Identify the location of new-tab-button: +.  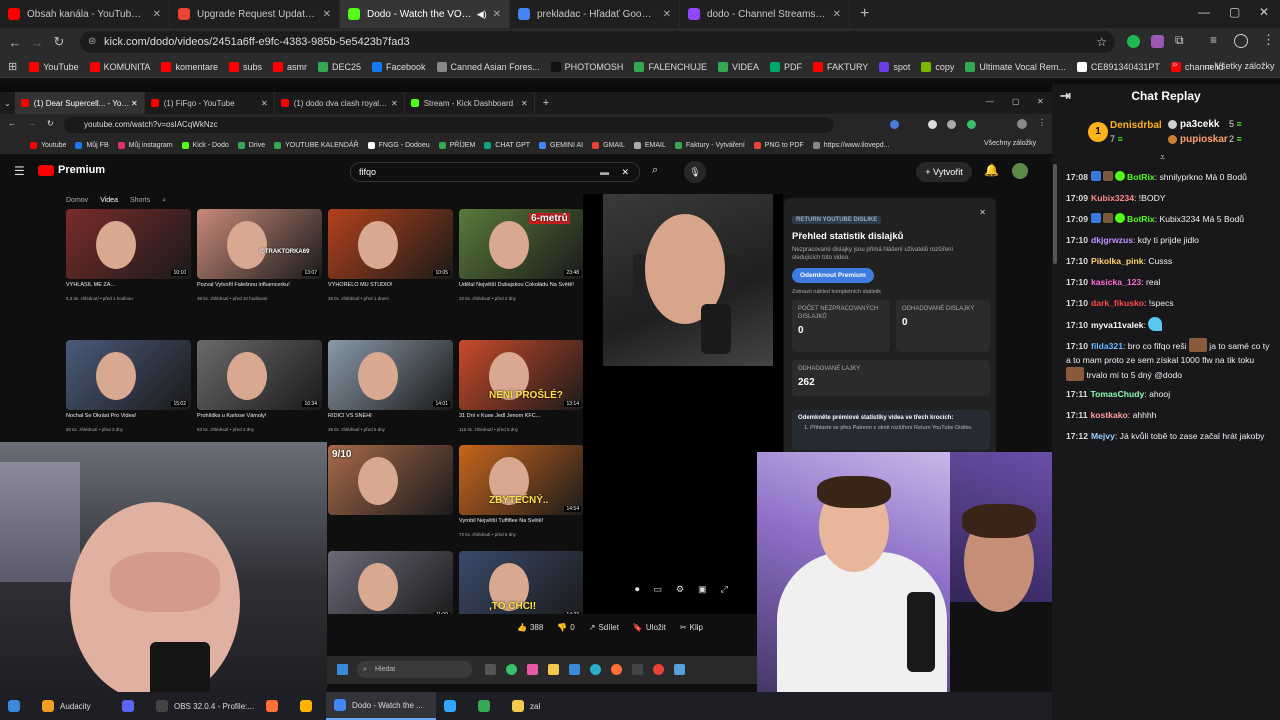
(864, 14).